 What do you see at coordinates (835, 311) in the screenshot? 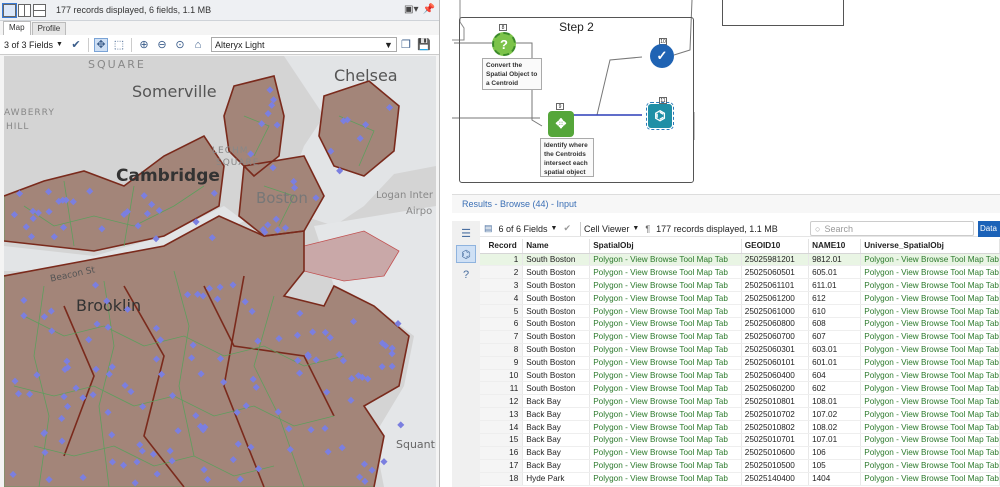
I see `table-cell: 610` at bounding box center [835, 311].